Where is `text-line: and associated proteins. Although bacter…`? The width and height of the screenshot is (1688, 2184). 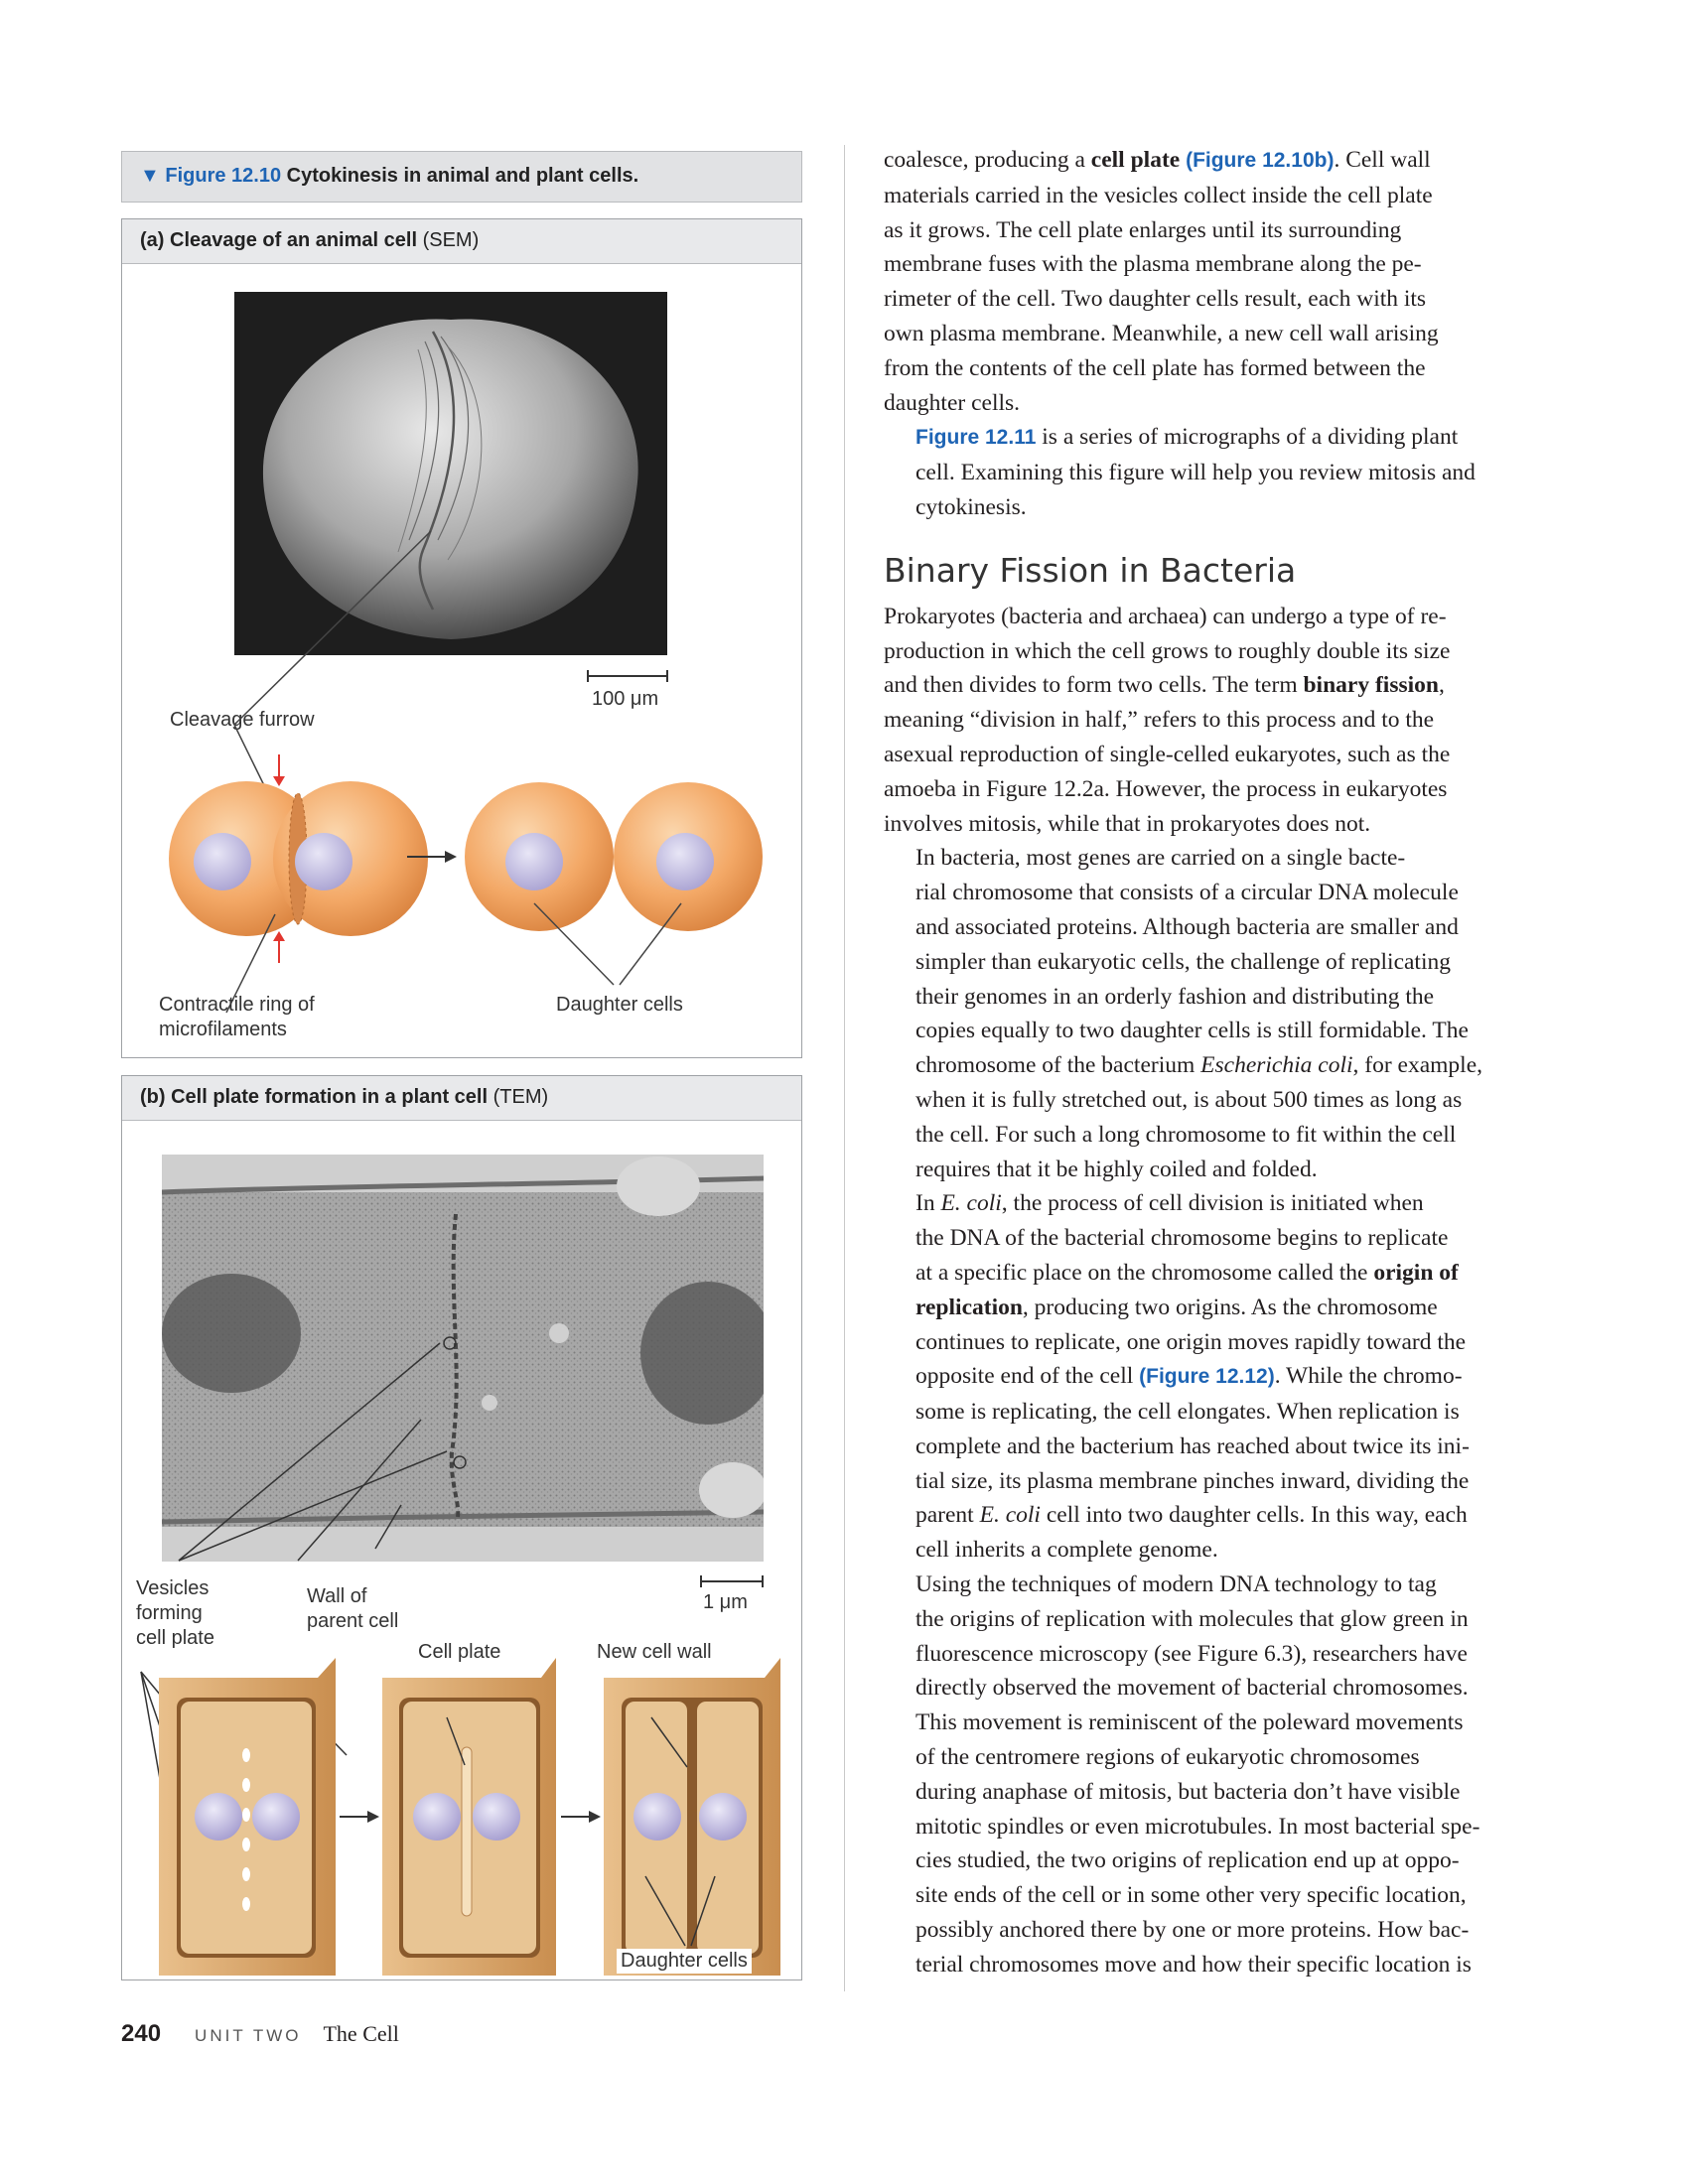
text-line: and associated proteins. Although bacter… is located at coordinates (1187, 926).